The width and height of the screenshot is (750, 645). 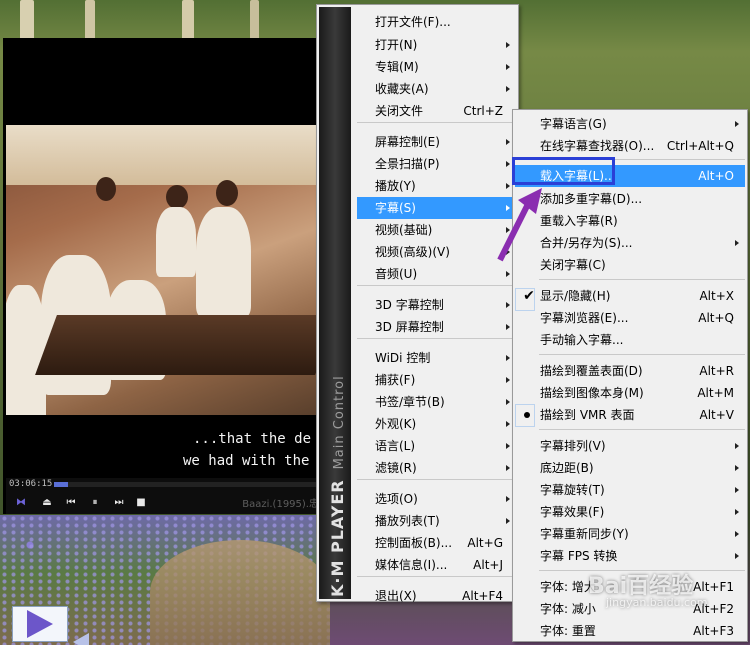 I want to click on video-scene-wall, so click(x=165, y=155).